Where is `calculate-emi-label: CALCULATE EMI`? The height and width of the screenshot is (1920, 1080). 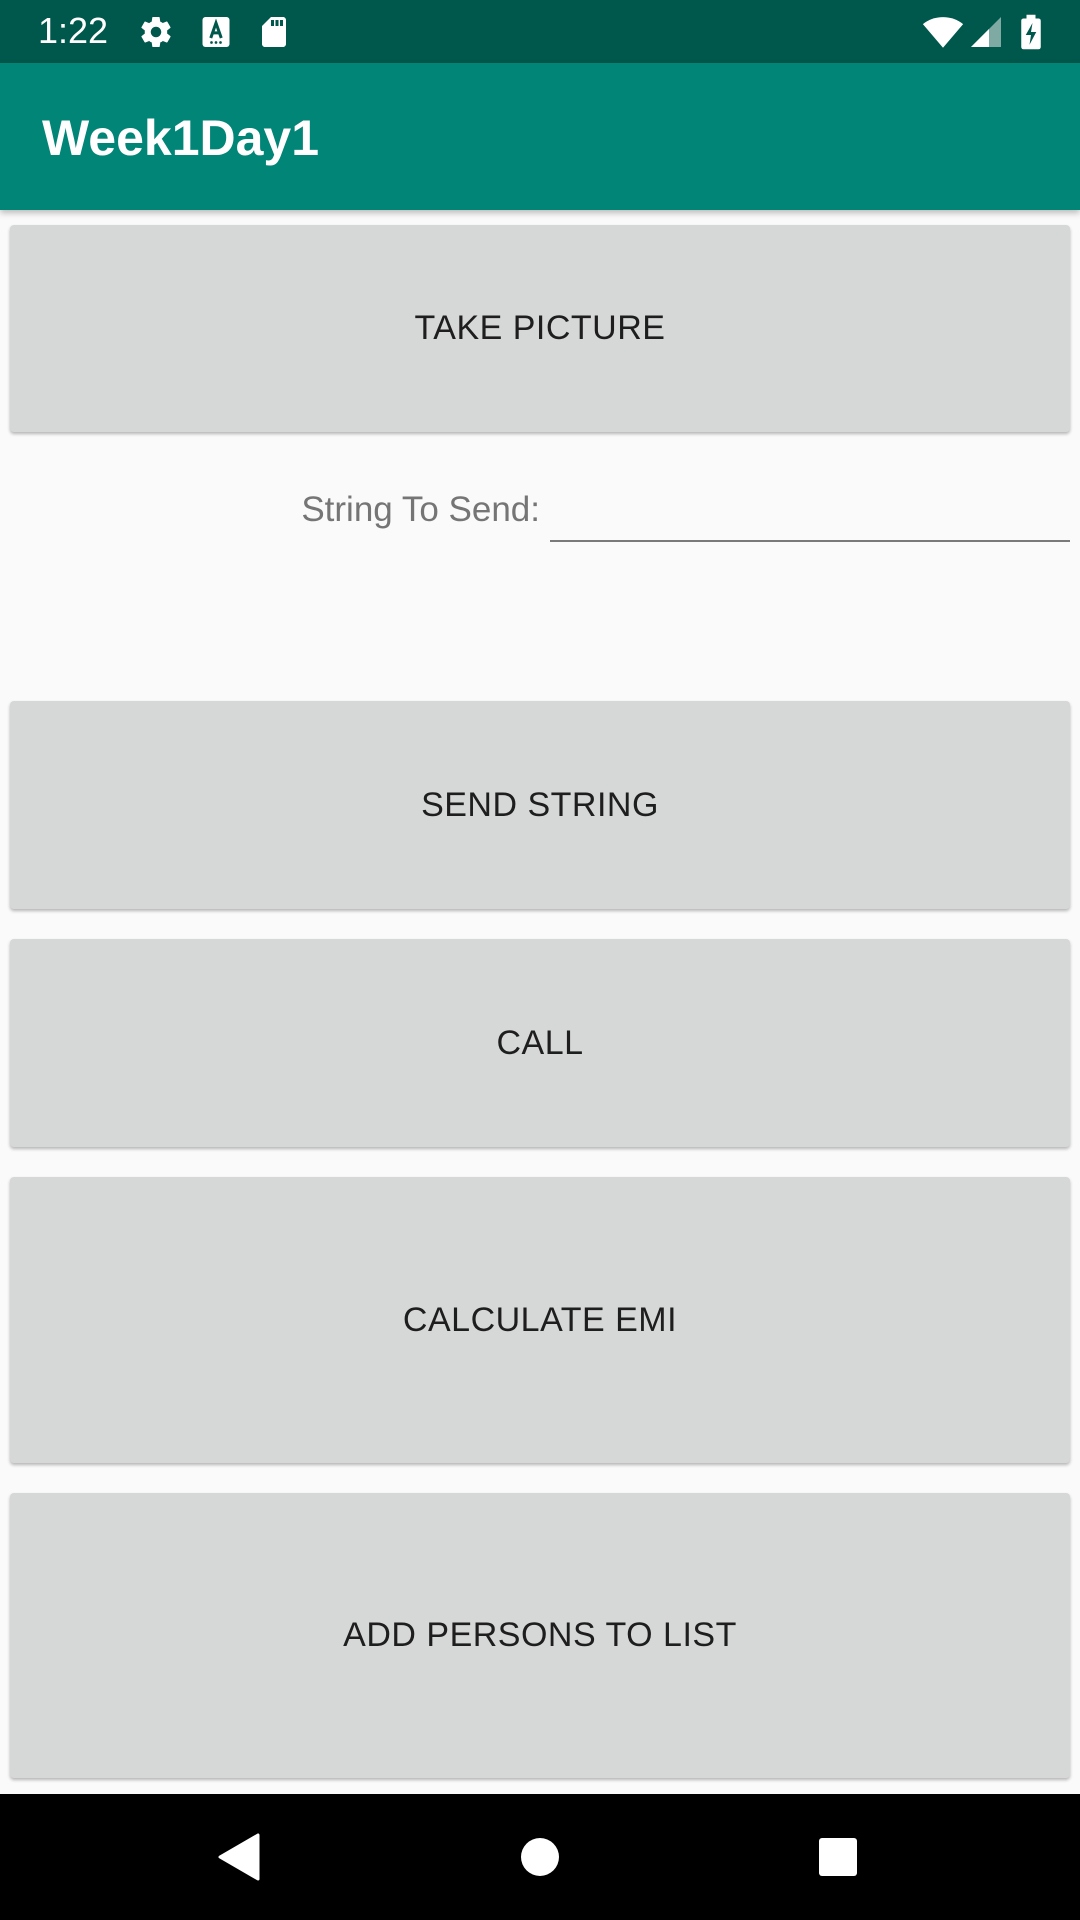
calculate-emi-label: CALCULATE EMI is located at coordinates (540, 1319).